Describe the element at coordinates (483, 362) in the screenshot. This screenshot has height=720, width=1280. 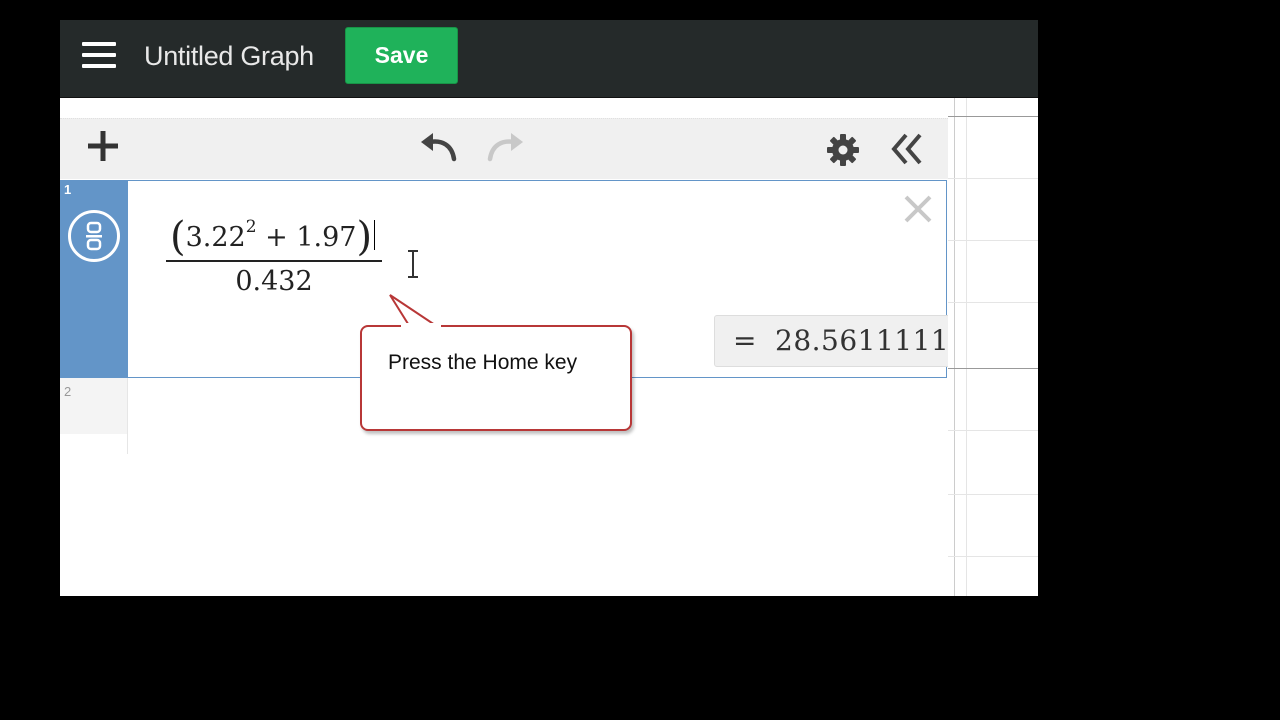
I see `callout-text: Press the Home key` at that location.